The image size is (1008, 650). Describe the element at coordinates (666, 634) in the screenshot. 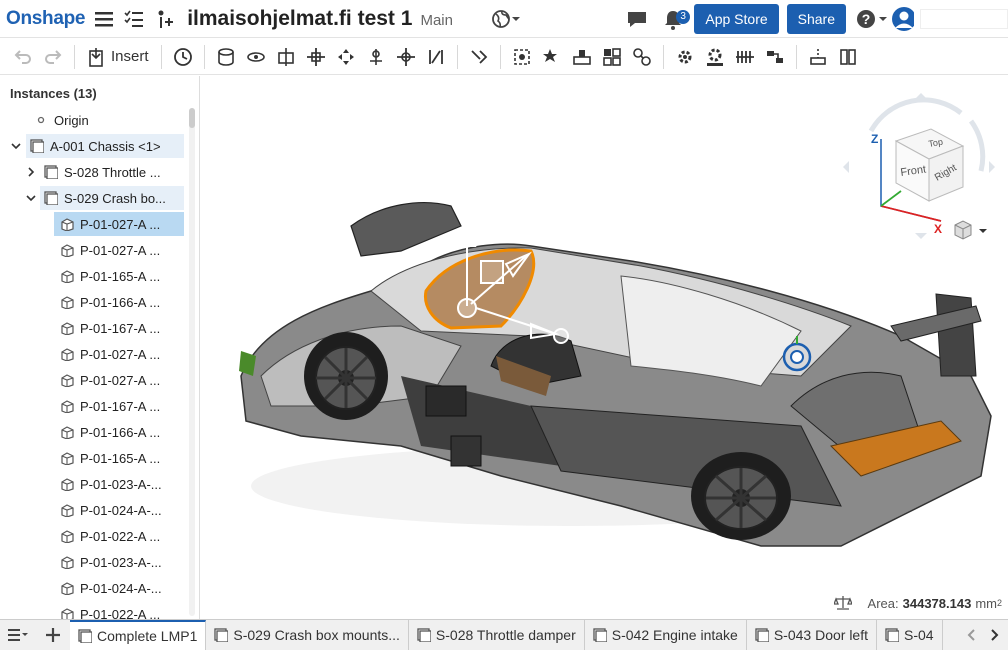

I see `tab-subassembly: S-042 Engine intake` at that location.